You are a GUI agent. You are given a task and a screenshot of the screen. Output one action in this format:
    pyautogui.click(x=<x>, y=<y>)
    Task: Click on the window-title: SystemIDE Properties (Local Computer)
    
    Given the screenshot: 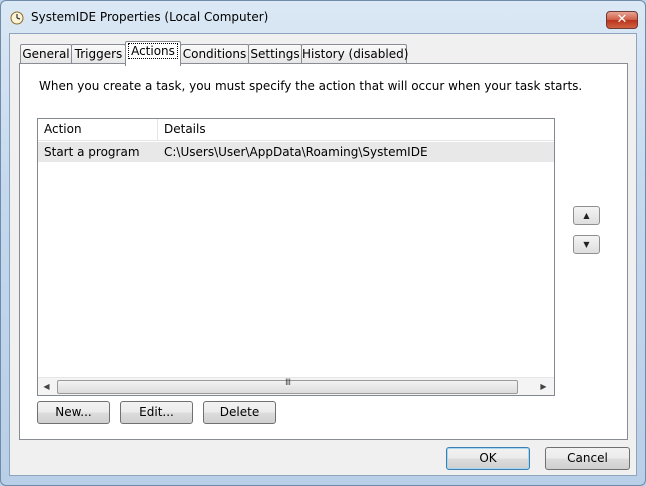 What is the action you would take?
    pyautogui.click(x=150, y=17)
    